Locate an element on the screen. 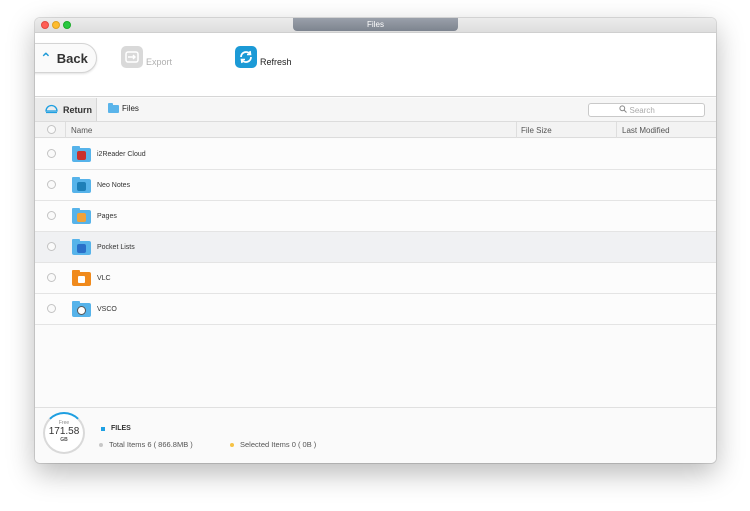 The image size is (750, 511). file-name: Pages is located at coordinates (107, 216).